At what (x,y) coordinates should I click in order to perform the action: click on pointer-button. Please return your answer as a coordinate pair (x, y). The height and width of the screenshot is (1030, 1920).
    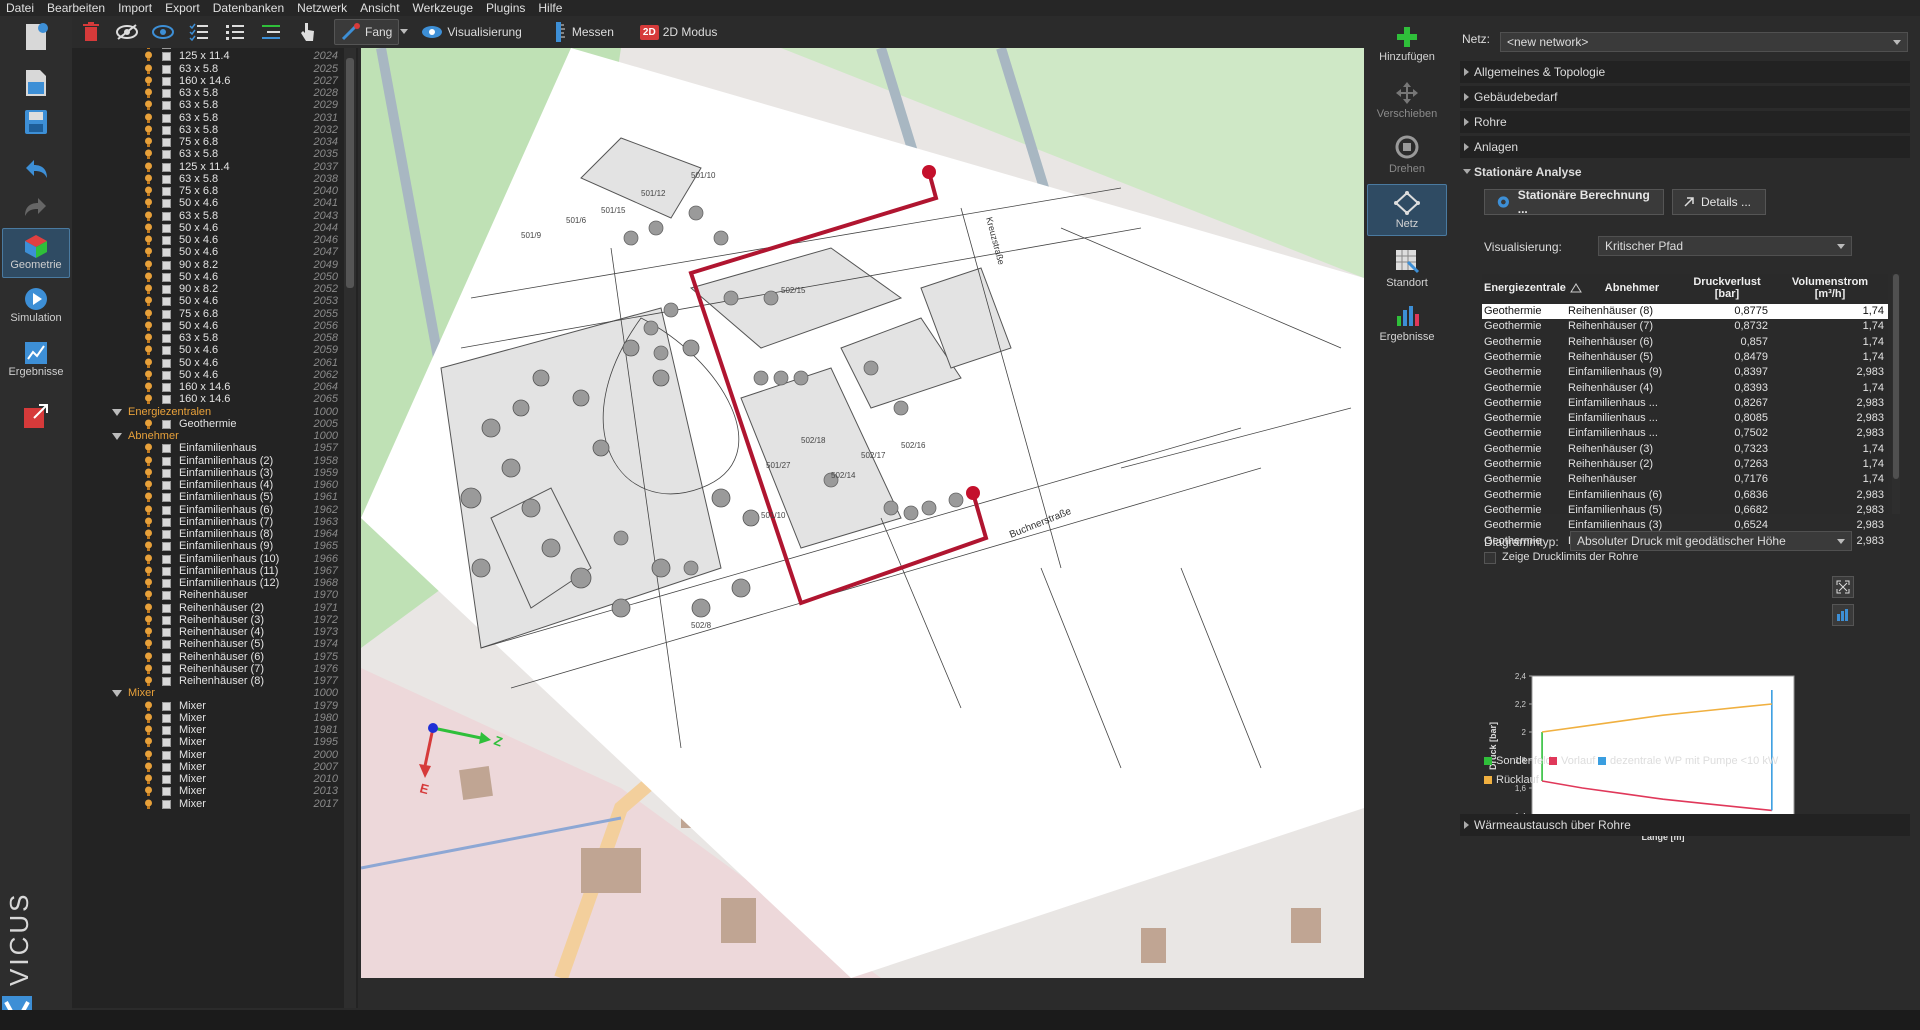
    Looking at the image, I should click on (307, 32).